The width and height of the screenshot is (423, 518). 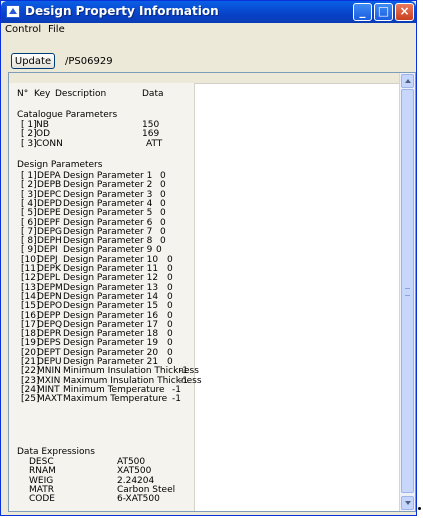 What do you see at coordinates (208, 59) in the screenshot?
I see `toolbar: Update /PS06929` at bounding box center [208, 59].